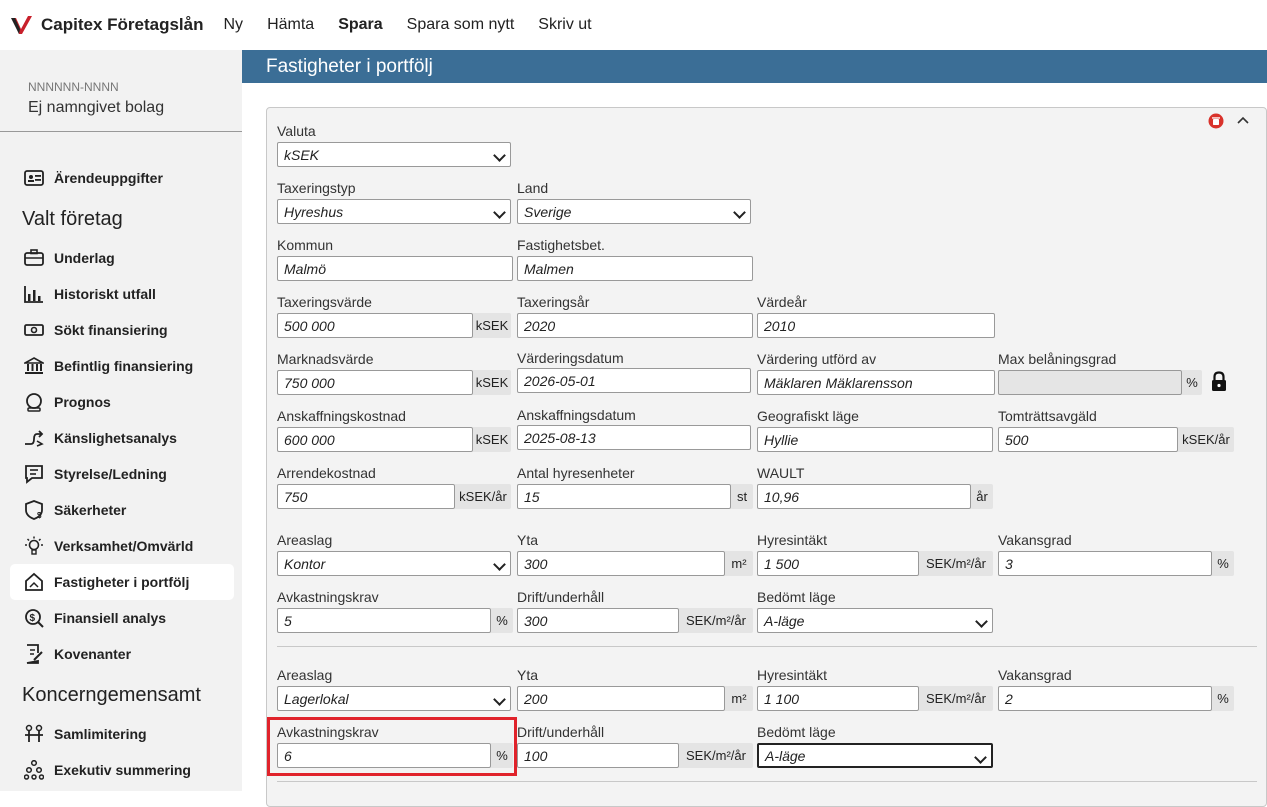 This screenshot has width=1267, height=807. What do you see at coordinates (21, 25) in the screenshot?
I see `capitex-logo-icon` at bounding box center [21, 25].